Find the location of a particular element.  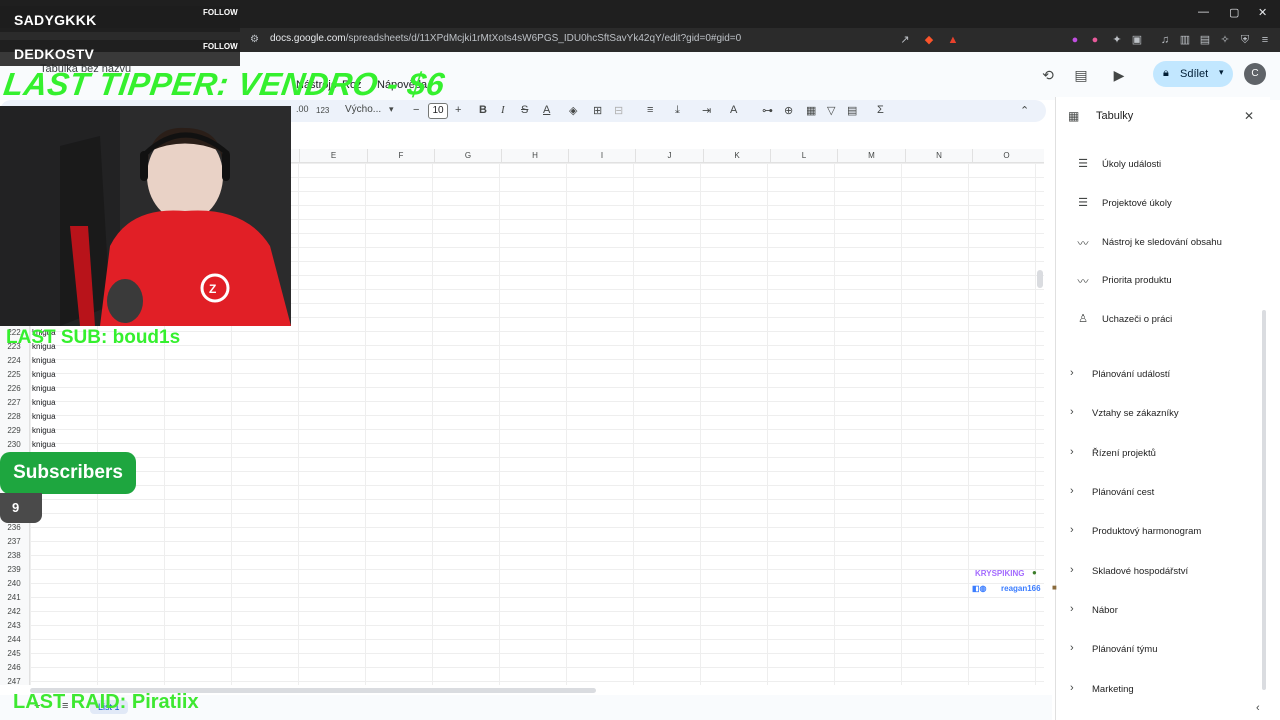

chart-icon: ▦ is located at coordinates (811, 110).